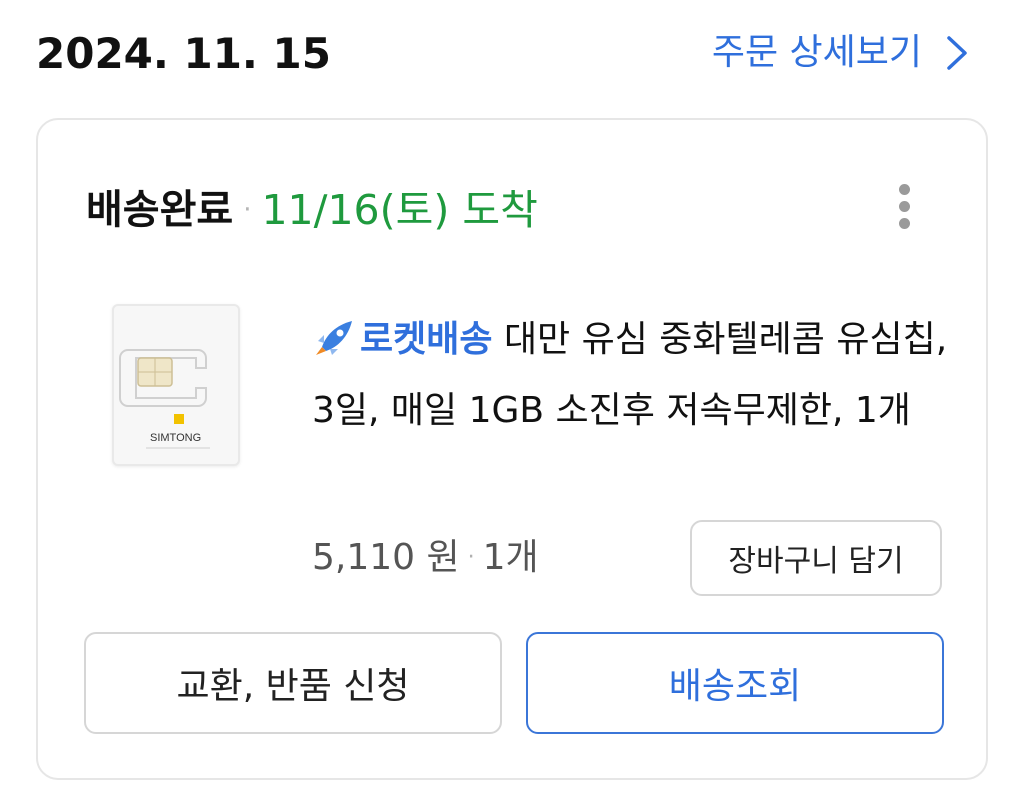 Image resolution: width=1024 pixels, height=786 pixels. I want to click on product-thumbnail: SIMTONG, so click(176, 385).